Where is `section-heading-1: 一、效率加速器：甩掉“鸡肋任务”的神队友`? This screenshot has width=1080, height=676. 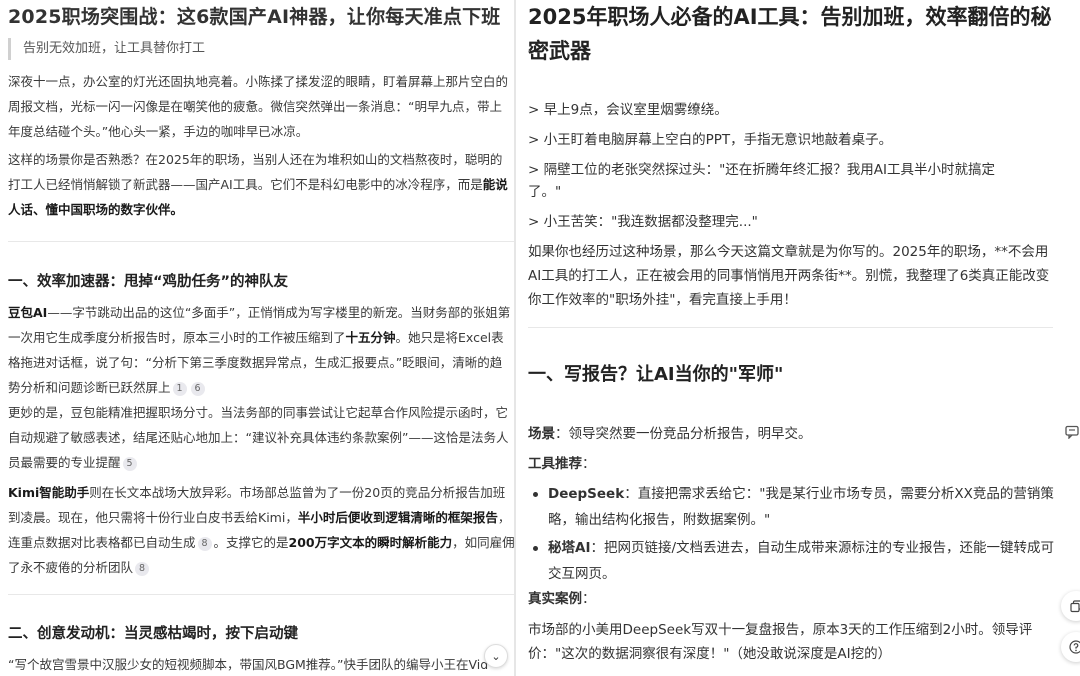 section-heading-1: 一、效率加速器：甩掉“鸡肋任务”的神队友 is located at coordinates (148, 282).